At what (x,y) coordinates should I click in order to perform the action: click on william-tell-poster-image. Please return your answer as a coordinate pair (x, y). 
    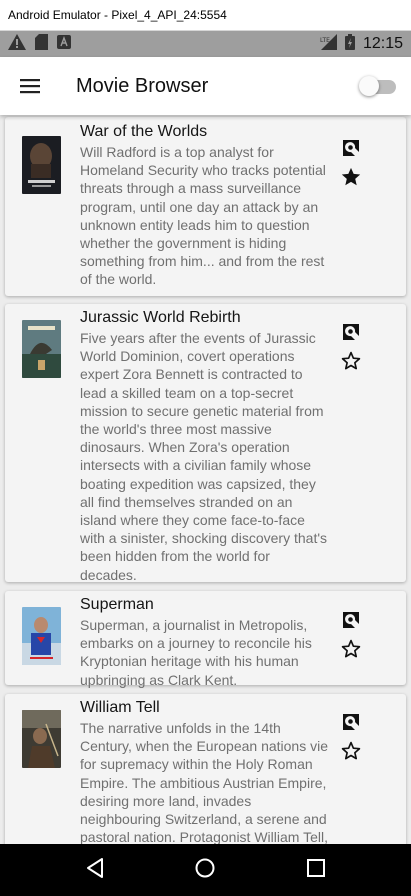
    Looking at the image, I should click on (41, 739).